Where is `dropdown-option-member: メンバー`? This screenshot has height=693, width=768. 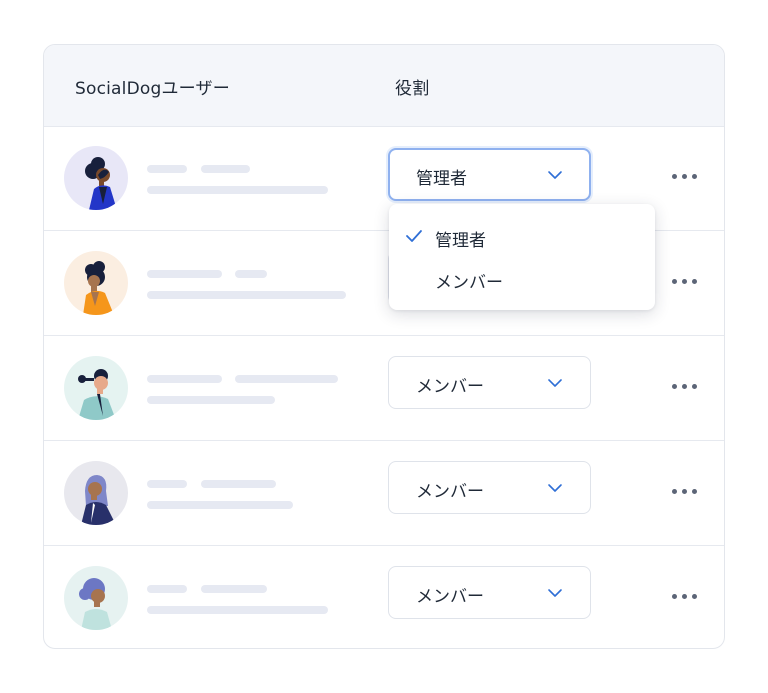 dropdown-option-member: メンバー is located at coordinates (469, 280).